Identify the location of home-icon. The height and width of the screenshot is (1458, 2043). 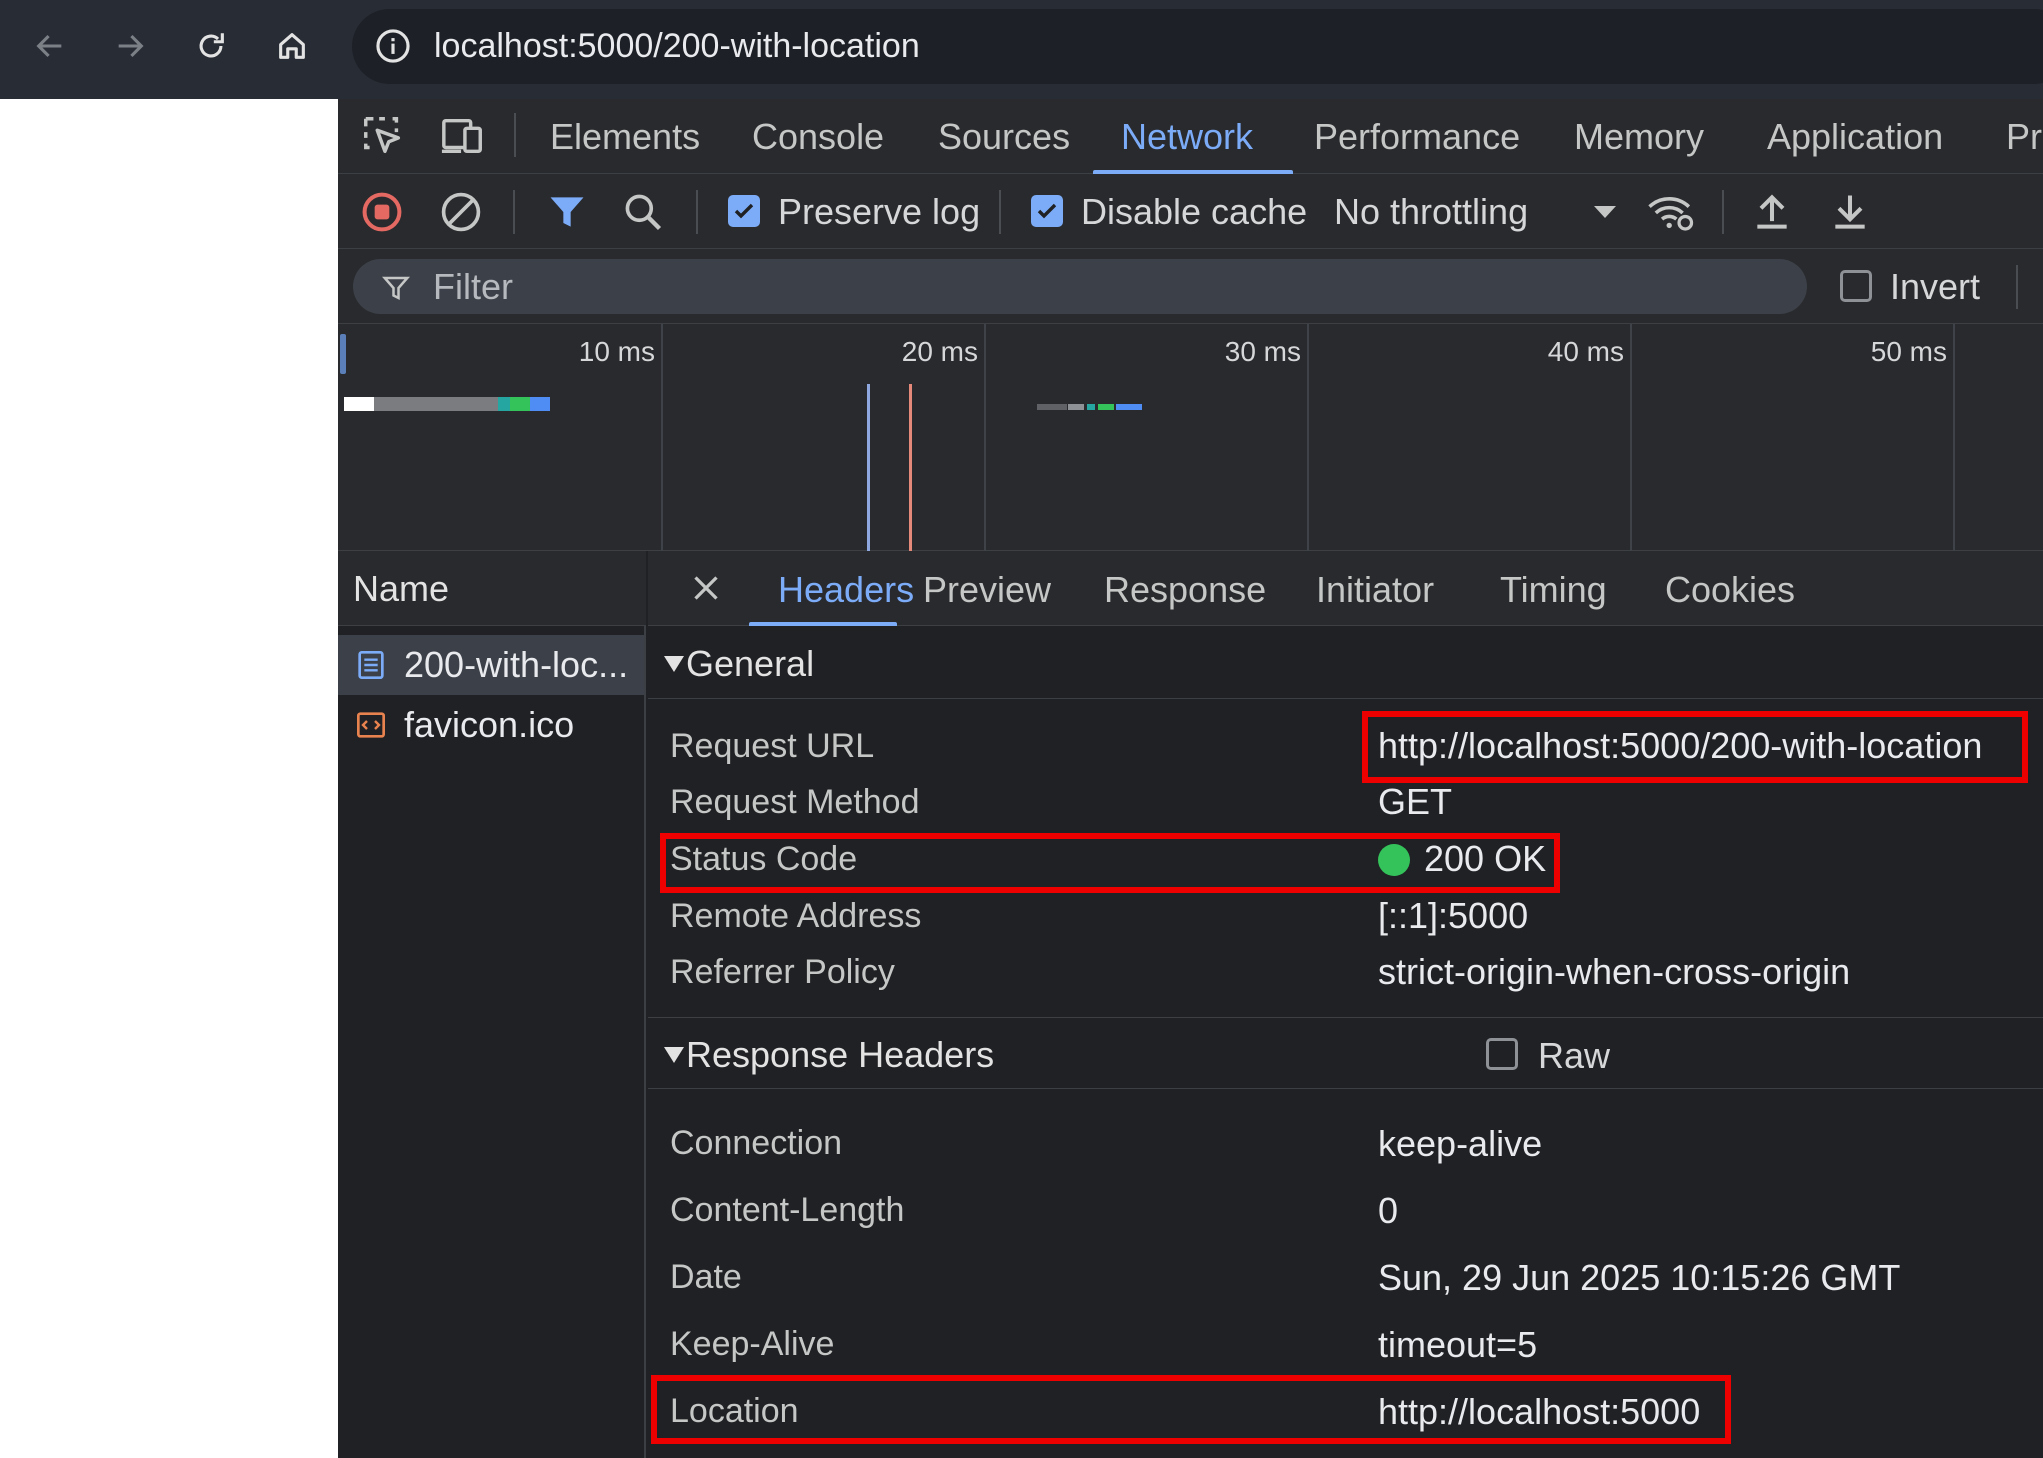
(292, 46).